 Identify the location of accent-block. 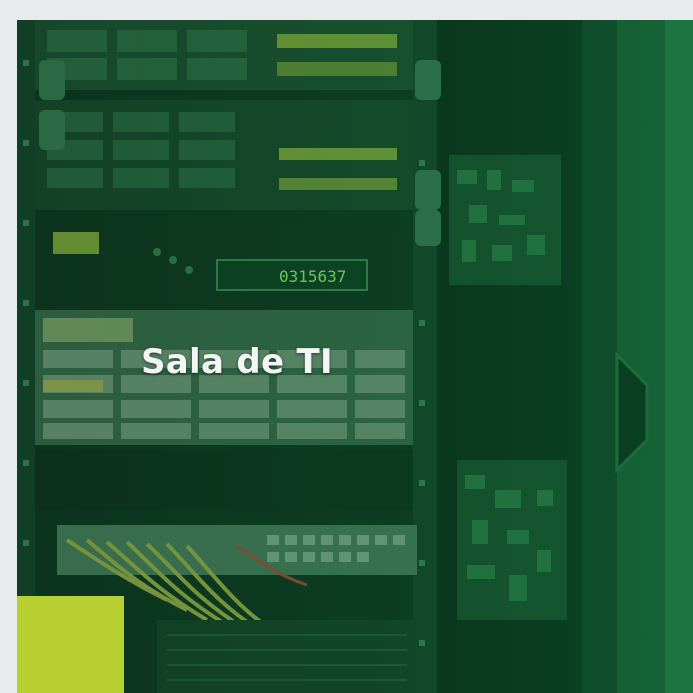
(70, 644).